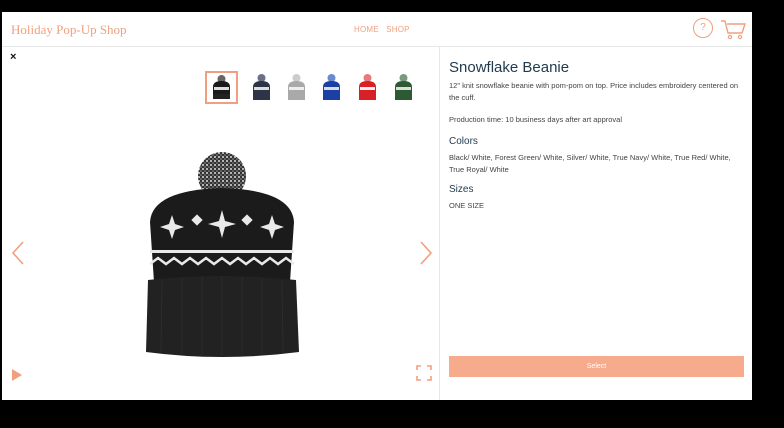 This screenshot has width=784, height=428. Describe the element at coordinates (424, 373) in the screenshot. I see `fullscreen-icon` at that location.